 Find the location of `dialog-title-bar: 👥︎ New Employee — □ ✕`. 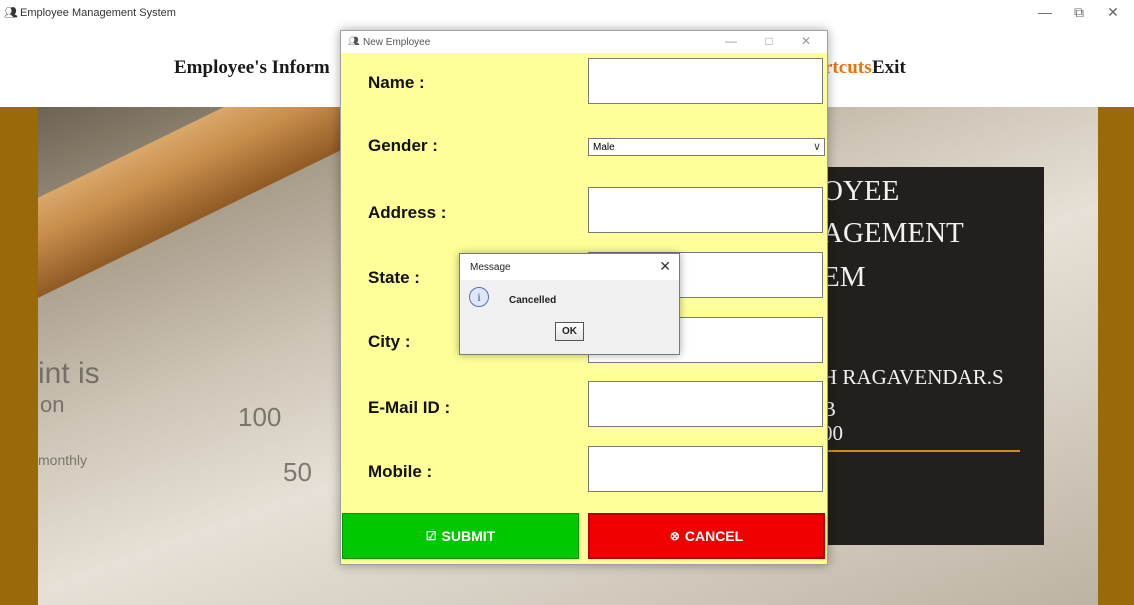

dialog-title-bar: 👥︎ New Employee — □ ✕ is located at coordinates (584, 42).